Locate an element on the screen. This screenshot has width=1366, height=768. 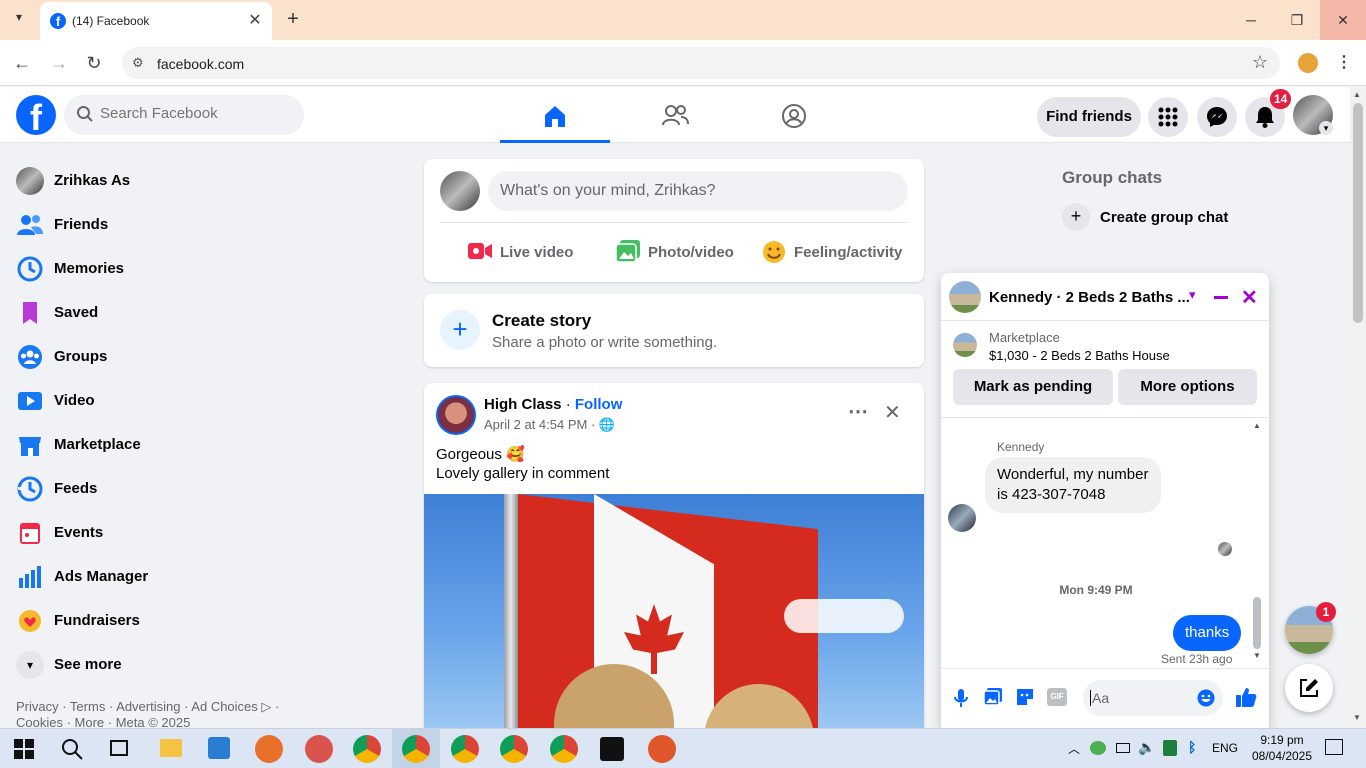
attach-image-icon is located at coordinates (993, 697).